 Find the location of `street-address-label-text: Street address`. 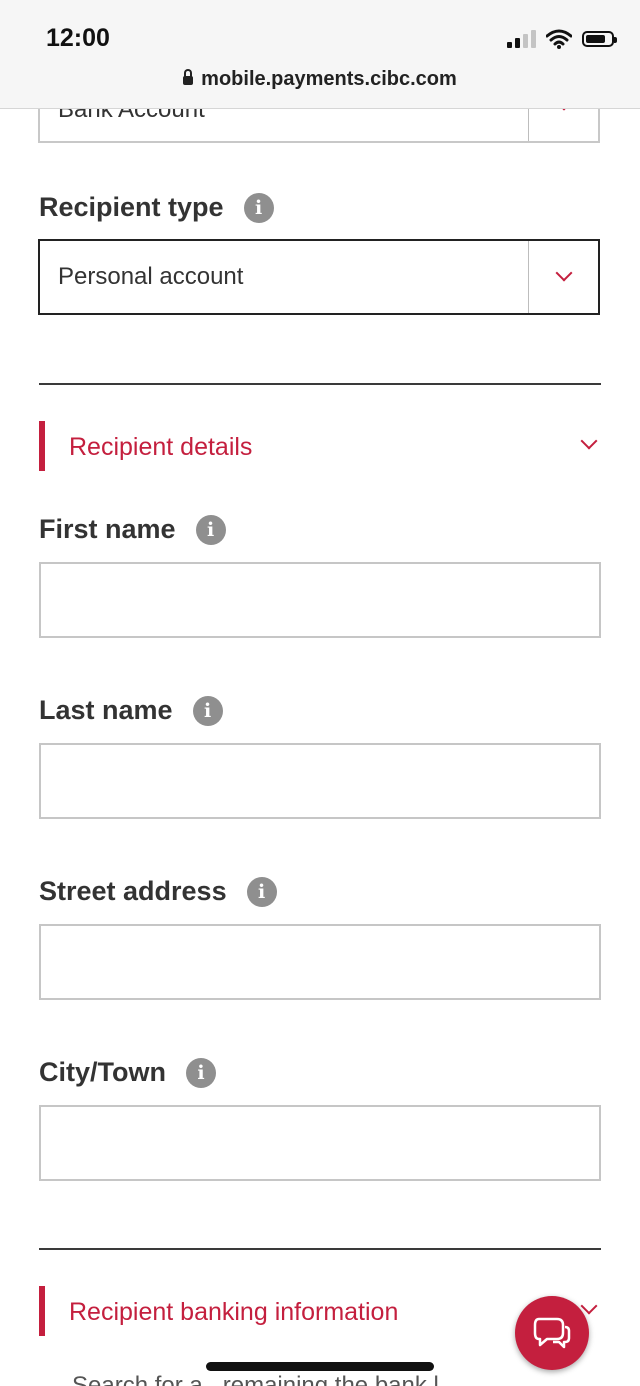

street-address-label-text: Street address is located at coordinates (133, 891).